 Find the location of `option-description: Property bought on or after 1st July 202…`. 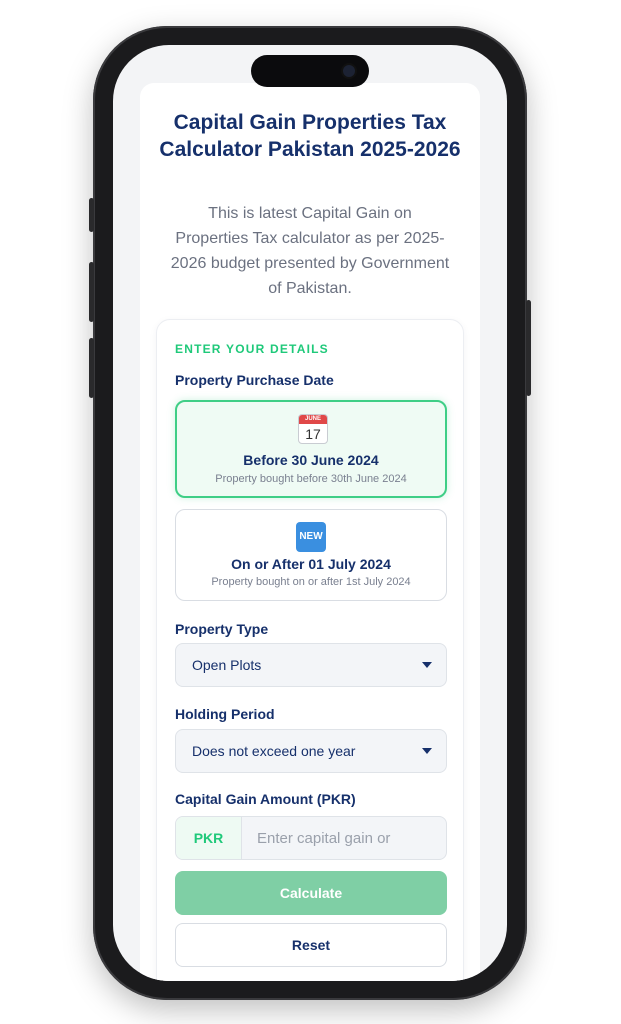

option-description: Property bought on or after 1st July 202… is located at coordinates (311, 582).